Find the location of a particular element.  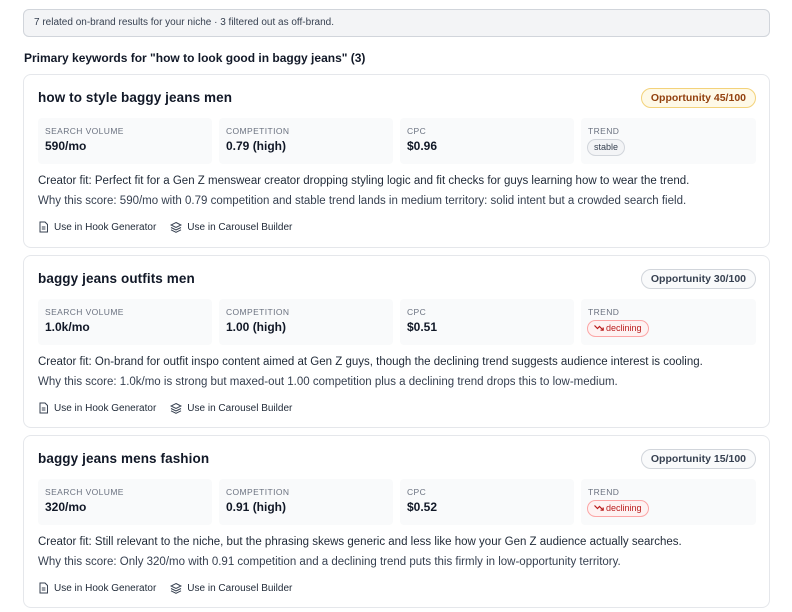

metric-value: $0.96 is located at coordinates (422, 146).